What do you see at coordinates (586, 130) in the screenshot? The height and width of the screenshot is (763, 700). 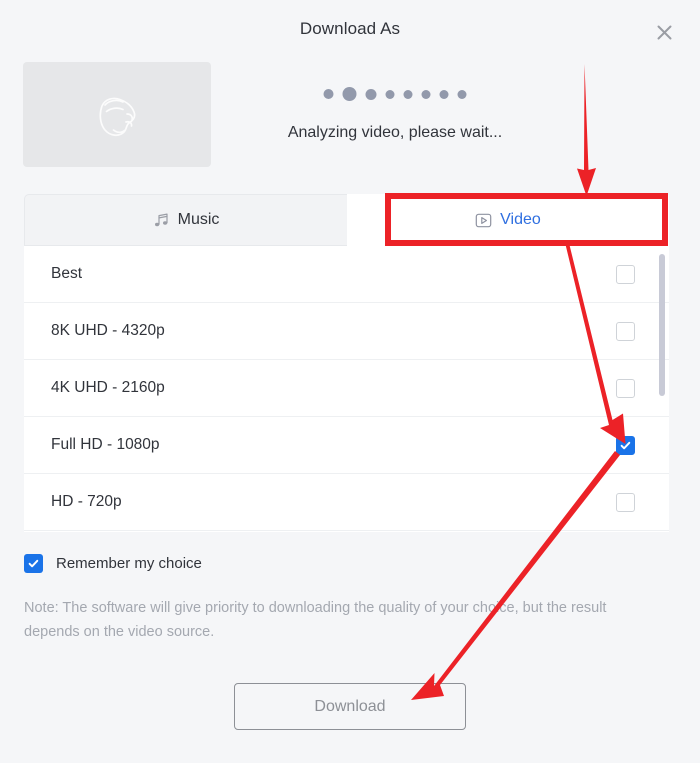 I see `arrow-to-video-tab-icon` at bounding box center [586, 130].